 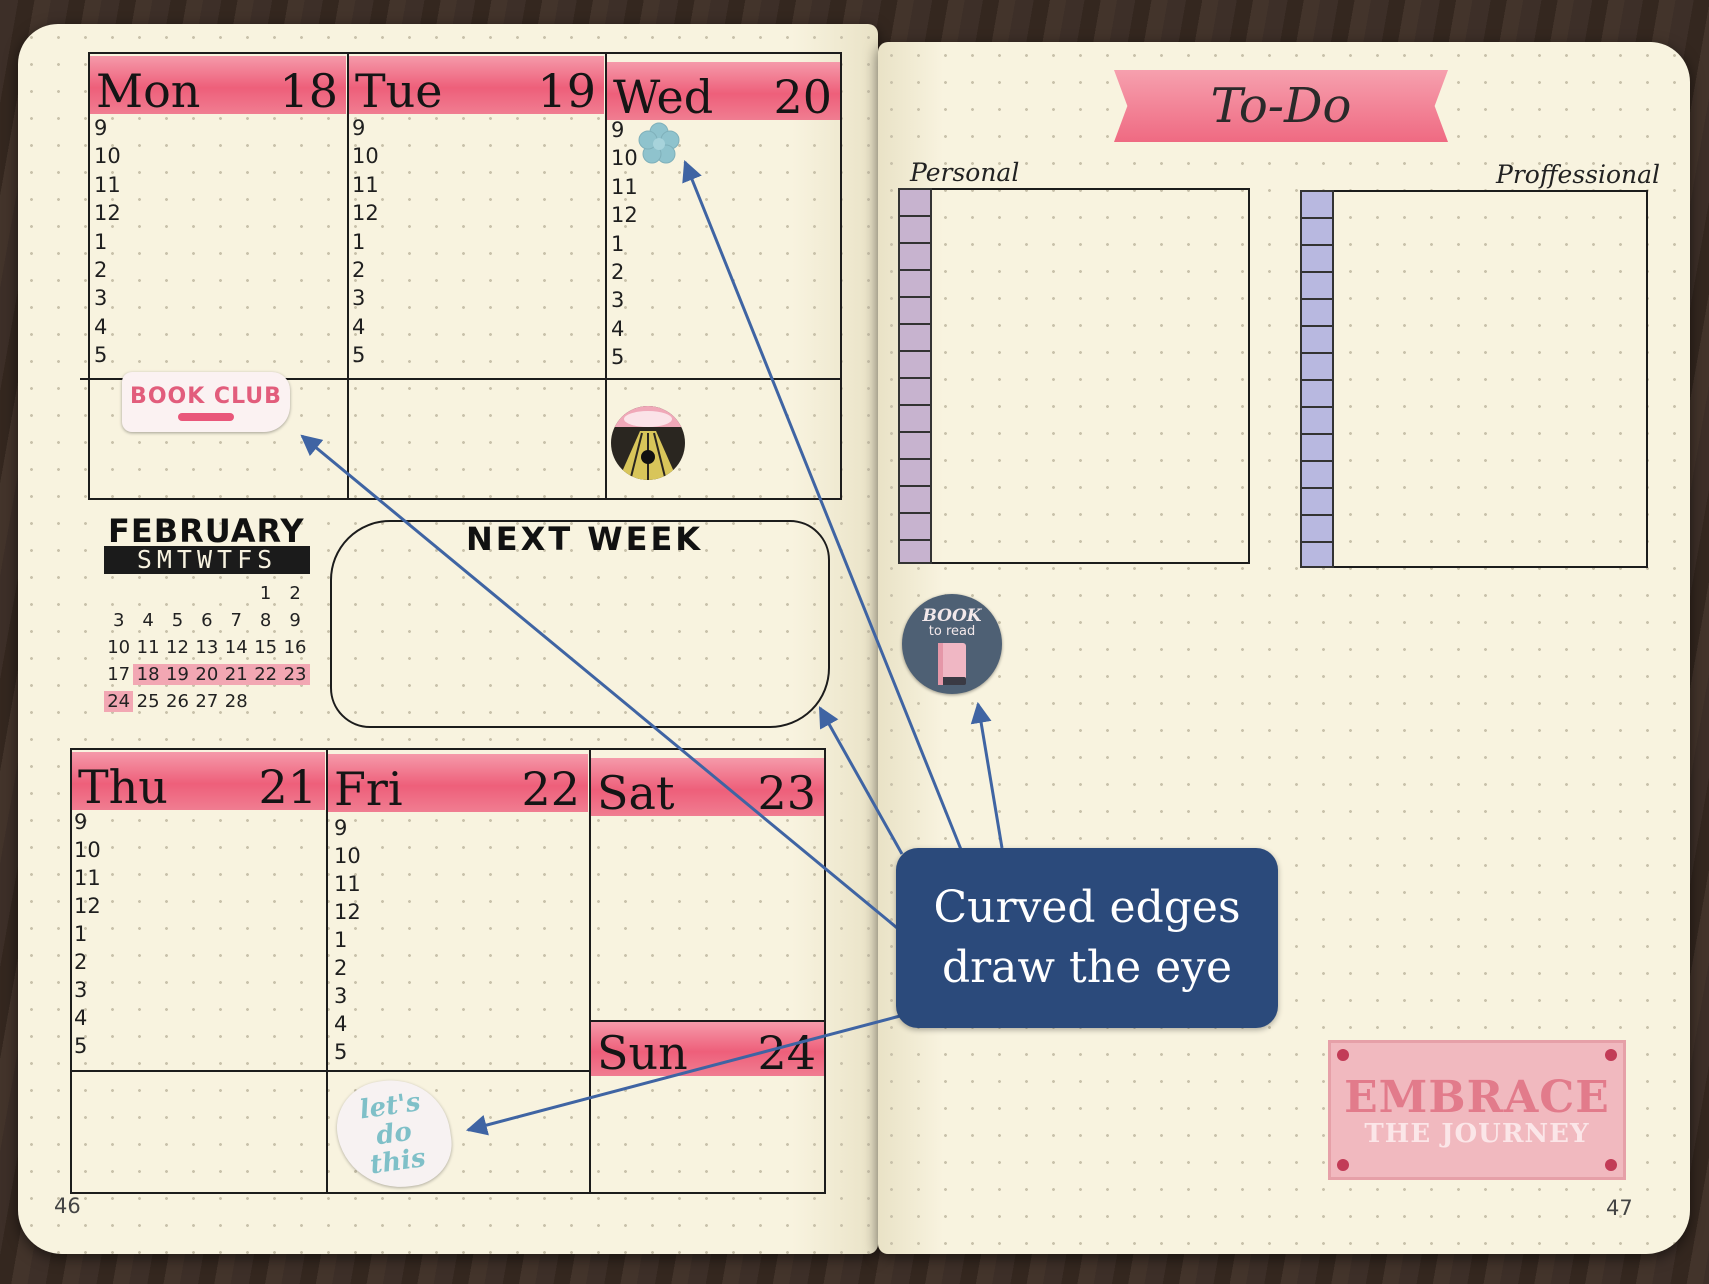 I want to click on arrow-to-book-sticker, so click(x=987, y=775).